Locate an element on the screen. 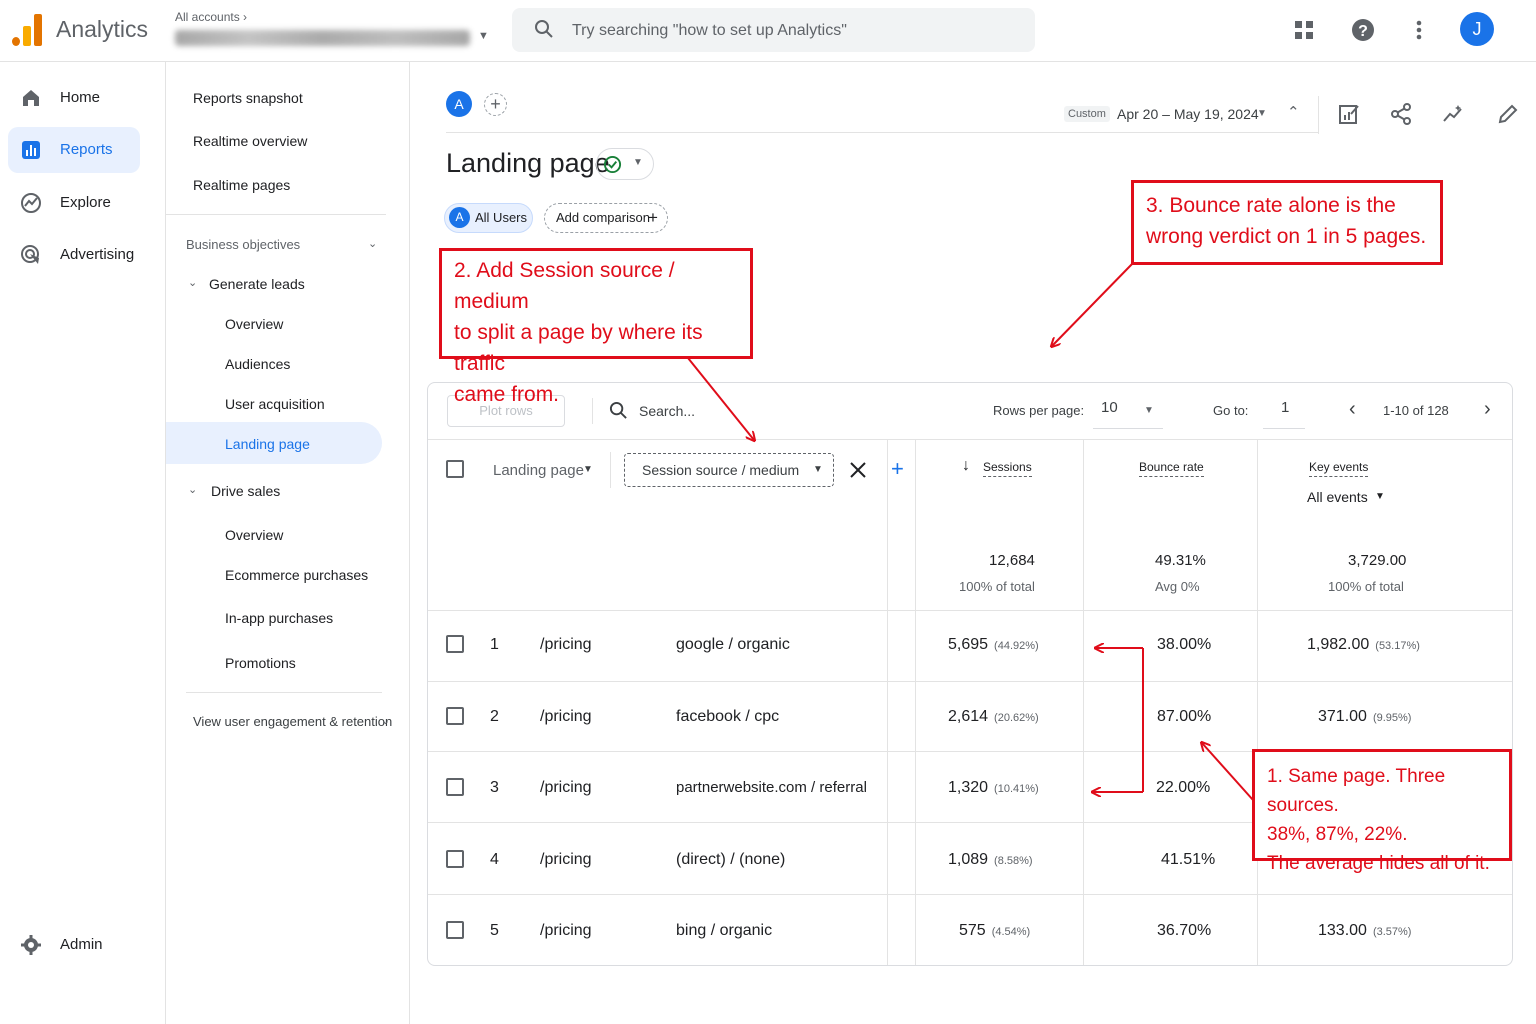  pagination-label: 1-10 of 128 is located at coordinates (1416, 410).